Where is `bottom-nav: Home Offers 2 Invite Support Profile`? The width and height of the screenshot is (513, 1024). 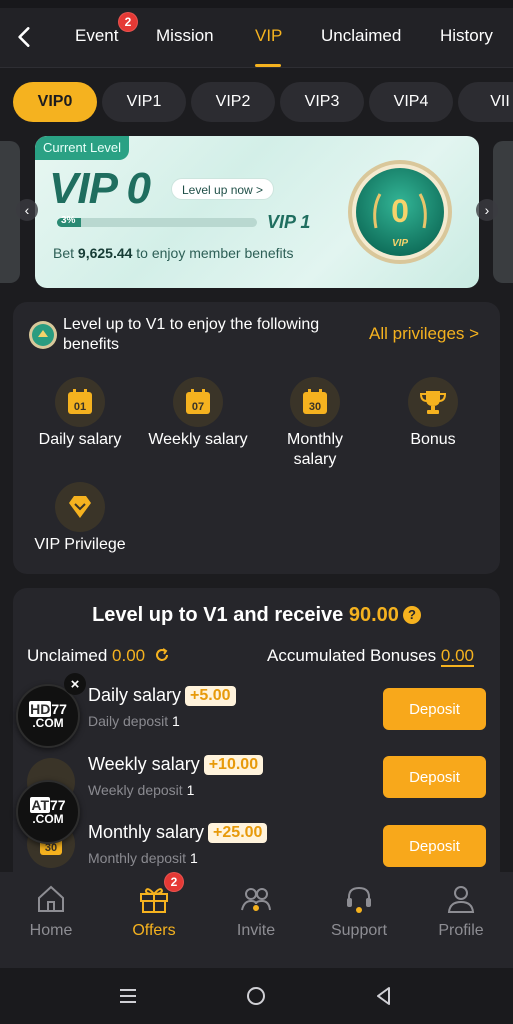
bottom-nav: Home Offers 2 Invite Support Profile is located at coordinates (256, 920).